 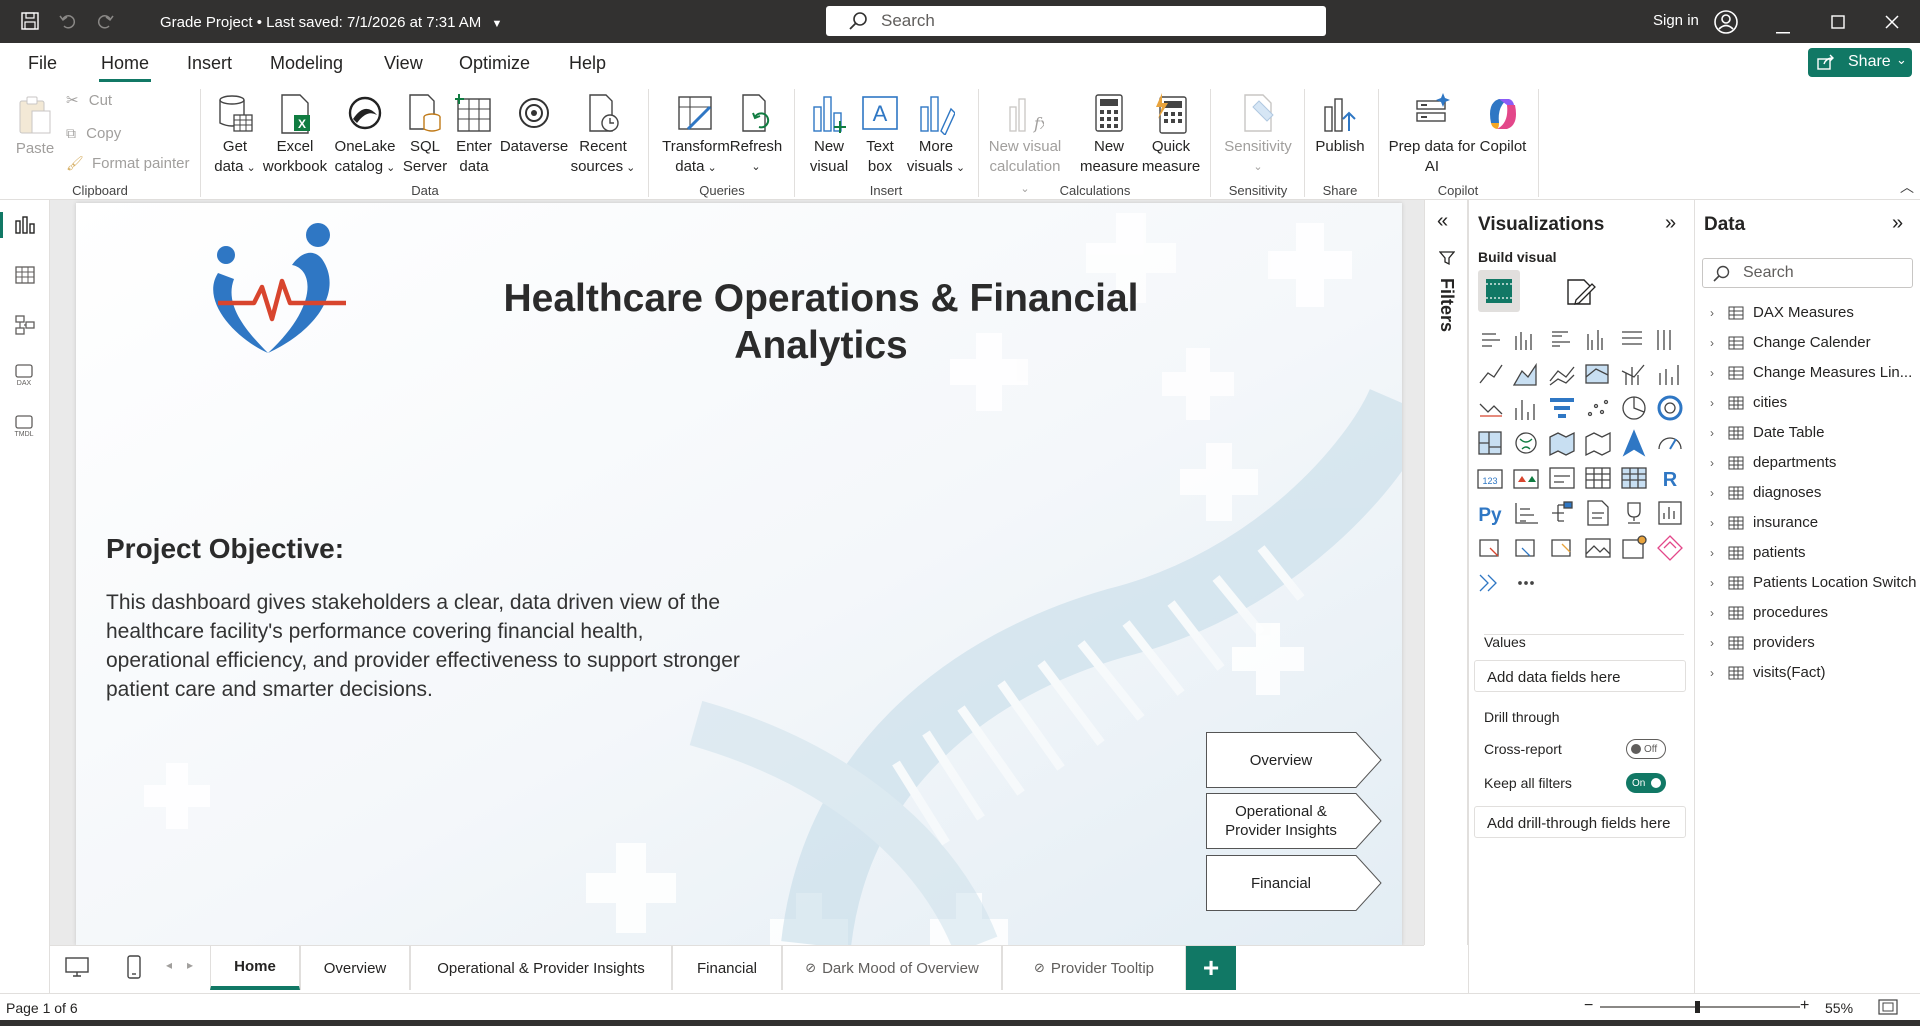 What do you see at coordinates (892, 968) in the screenshot?
I see `tab-dark-mood-of-overview: ⊘ Dark Mood of Overview` at bounding box center [892, 968].